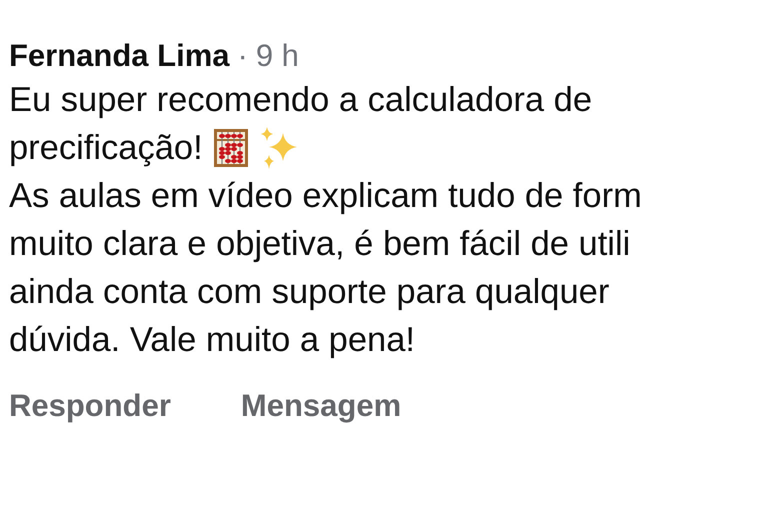  What do you see at coordinates (321, 406) in the screenshot?
I see `message-link: Mensagem` at bounding box center [321, 406].